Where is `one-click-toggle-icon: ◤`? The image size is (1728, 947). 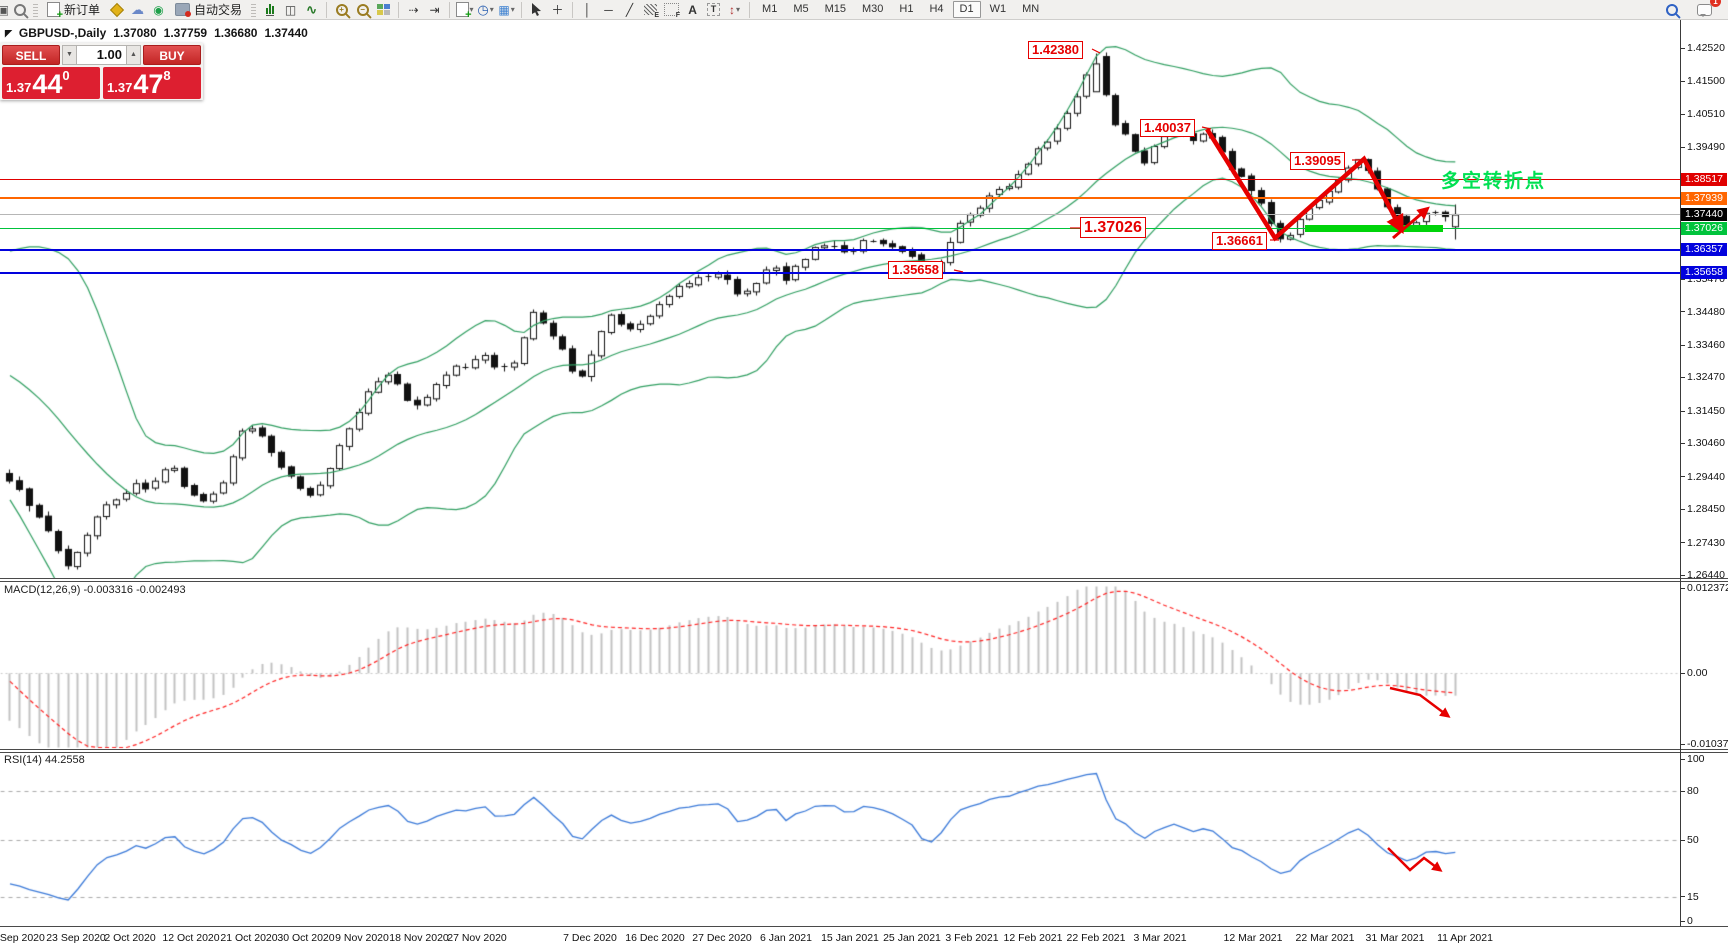 one-click-toggle-icon: ◤ is located at coordinates (8, 33).